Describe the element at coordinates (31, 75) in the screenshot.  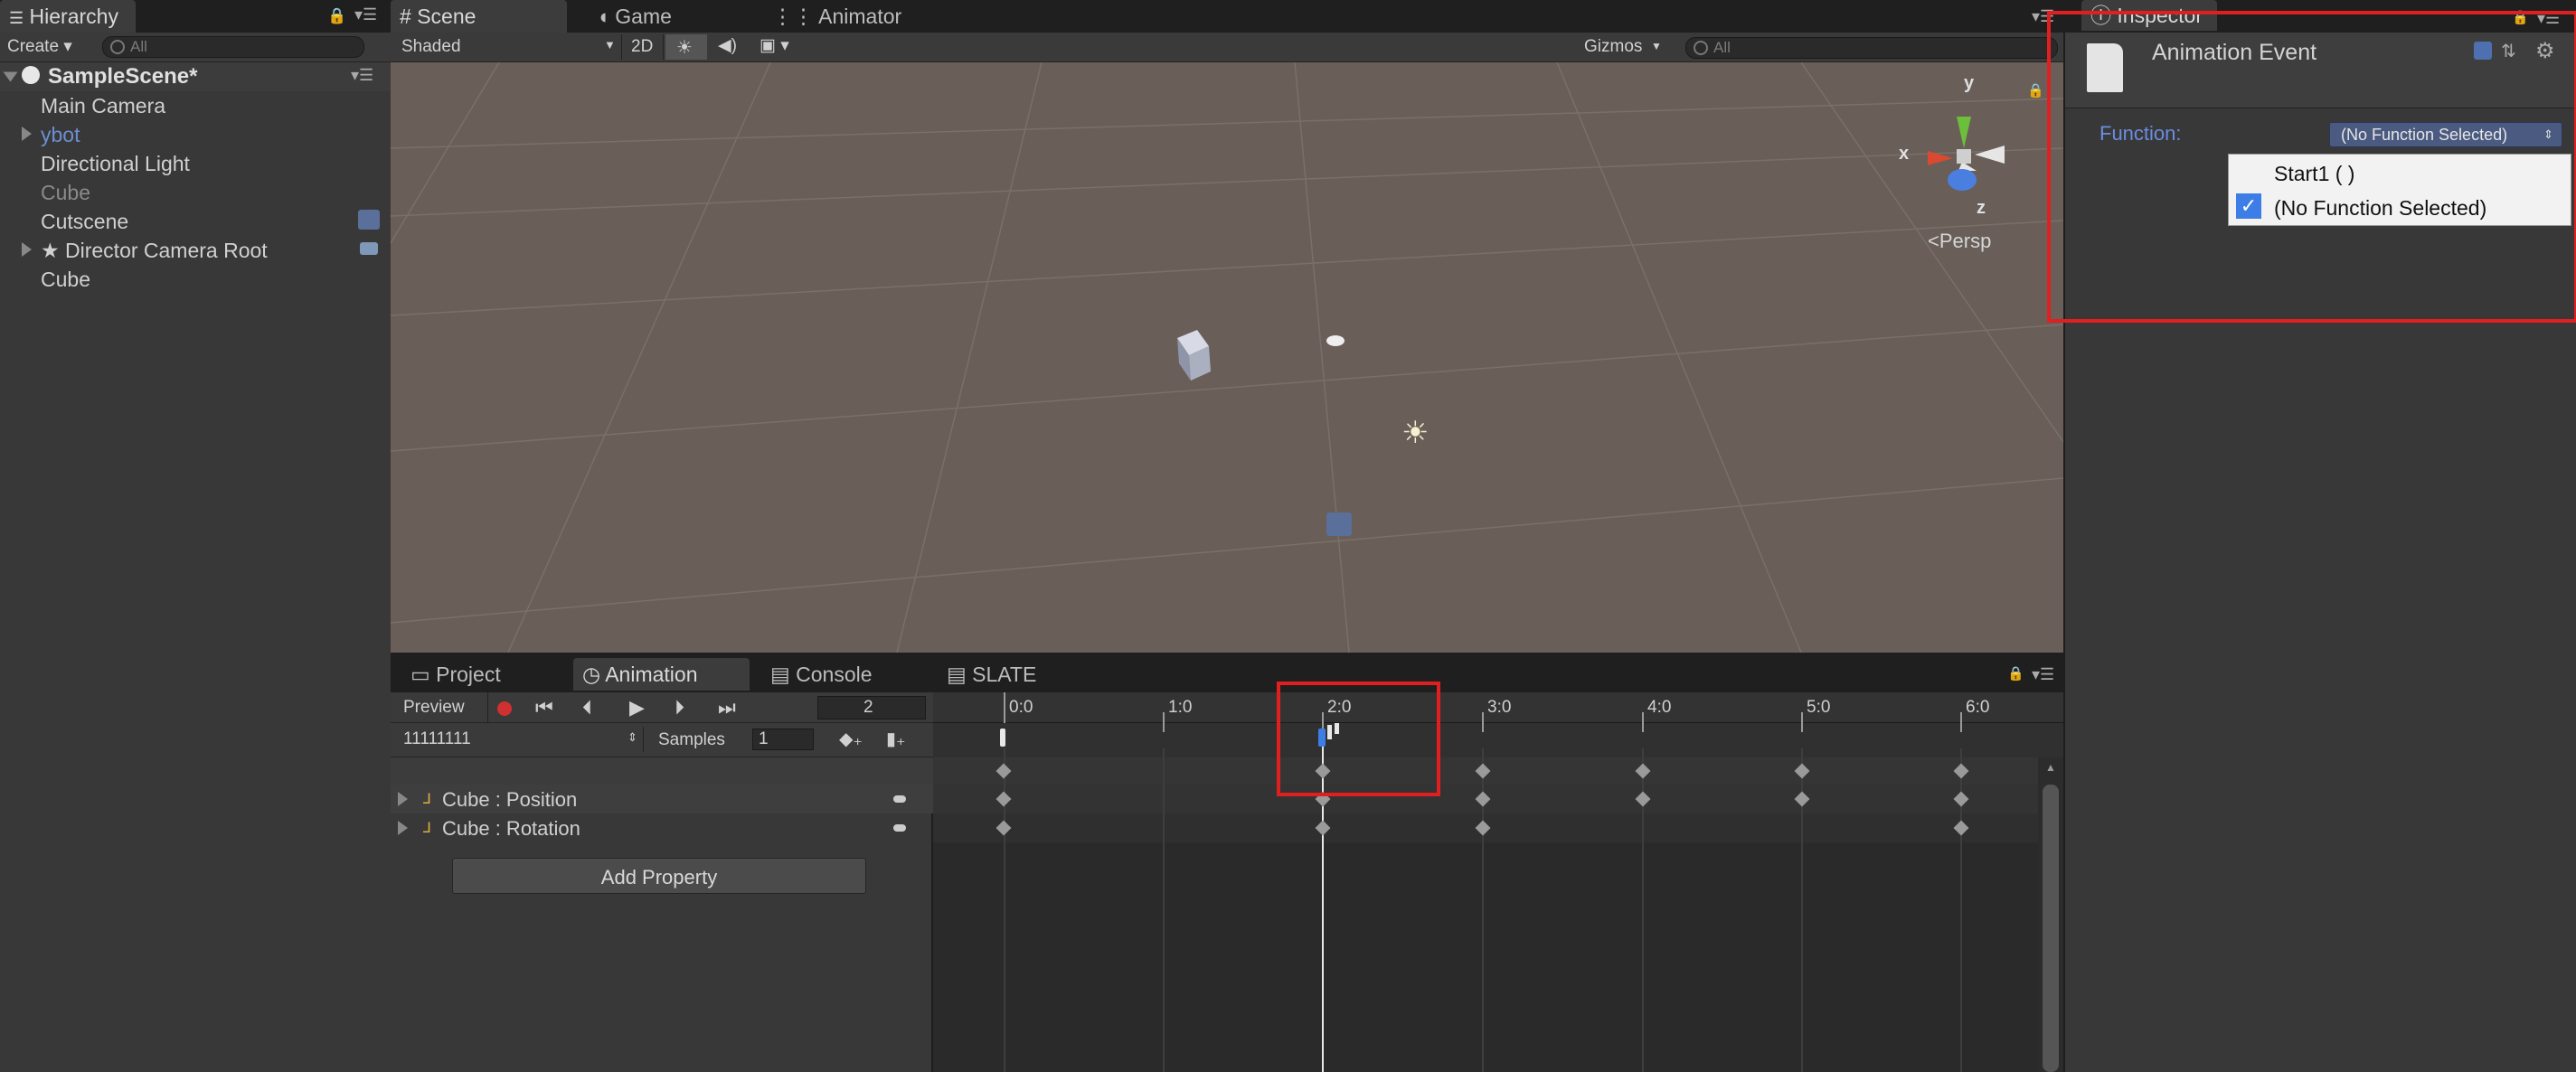
I see `unity-scene-icon` at that location.